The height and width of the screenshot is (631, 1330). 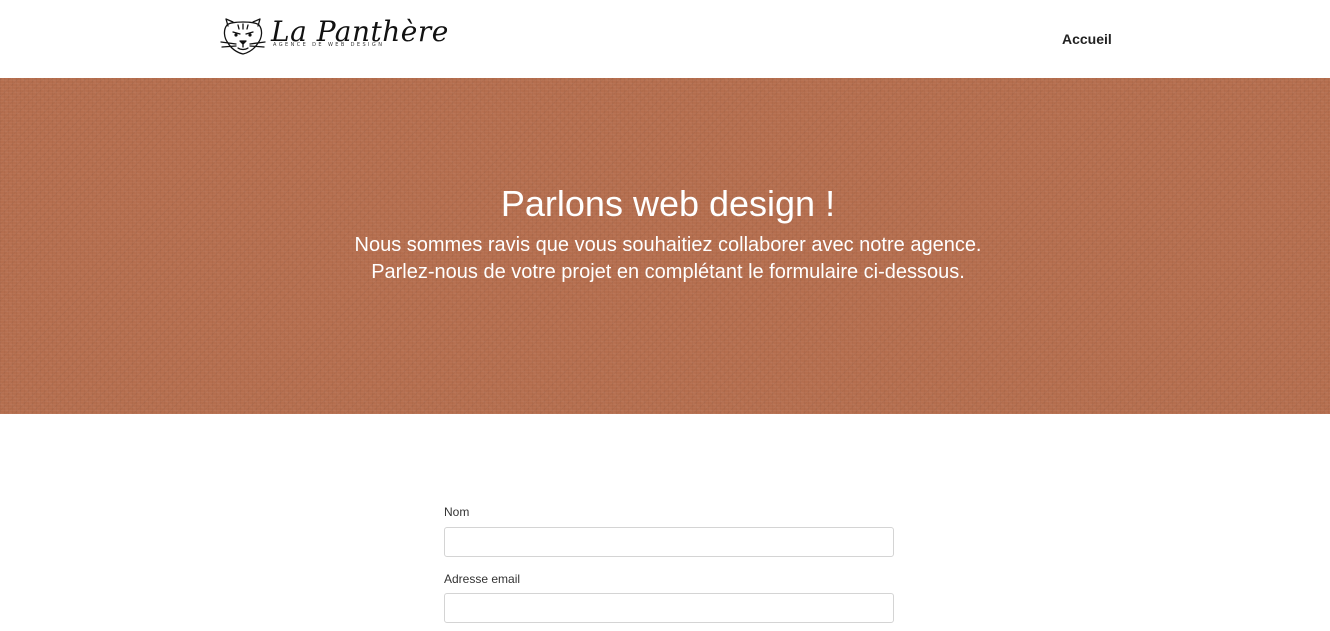 What do you see at coordinates (457, 512) in the screenshot?
I see `nom-label: Nom` at bounding box center [457, 512].